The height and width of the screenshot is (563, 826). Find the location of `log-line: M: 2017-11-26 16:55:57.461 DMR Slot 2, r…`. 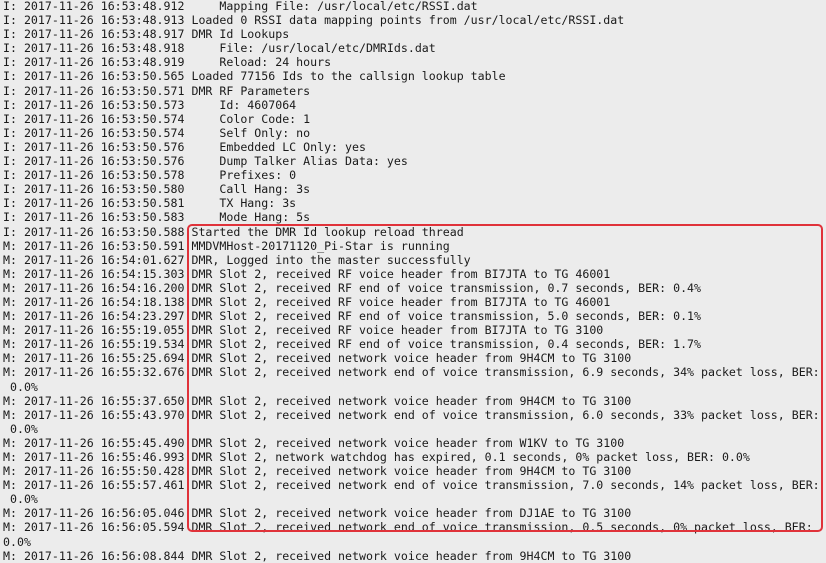

log-line: M: 2017-11-26 16:55:57.461 DMR Slot 2, r… is located at coordinates (411, 485).